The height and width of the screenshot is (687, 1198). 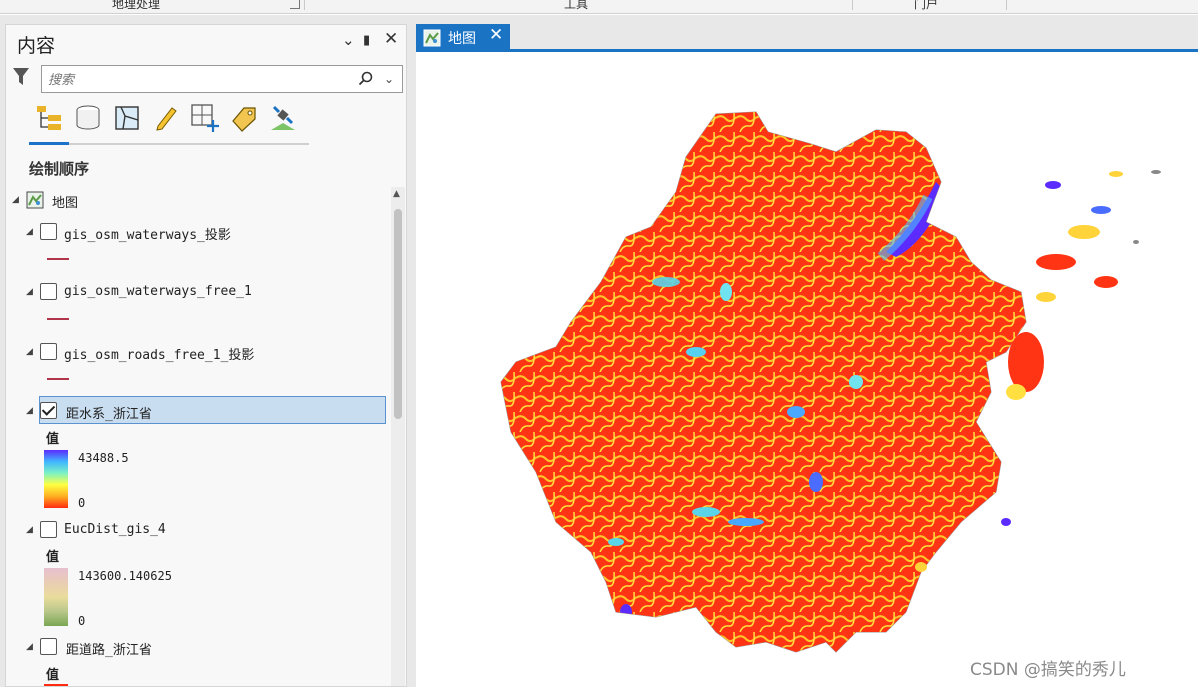 I want to click on ribbon-group-geoprocessing: 地理处理, so click(x=136, y=5).